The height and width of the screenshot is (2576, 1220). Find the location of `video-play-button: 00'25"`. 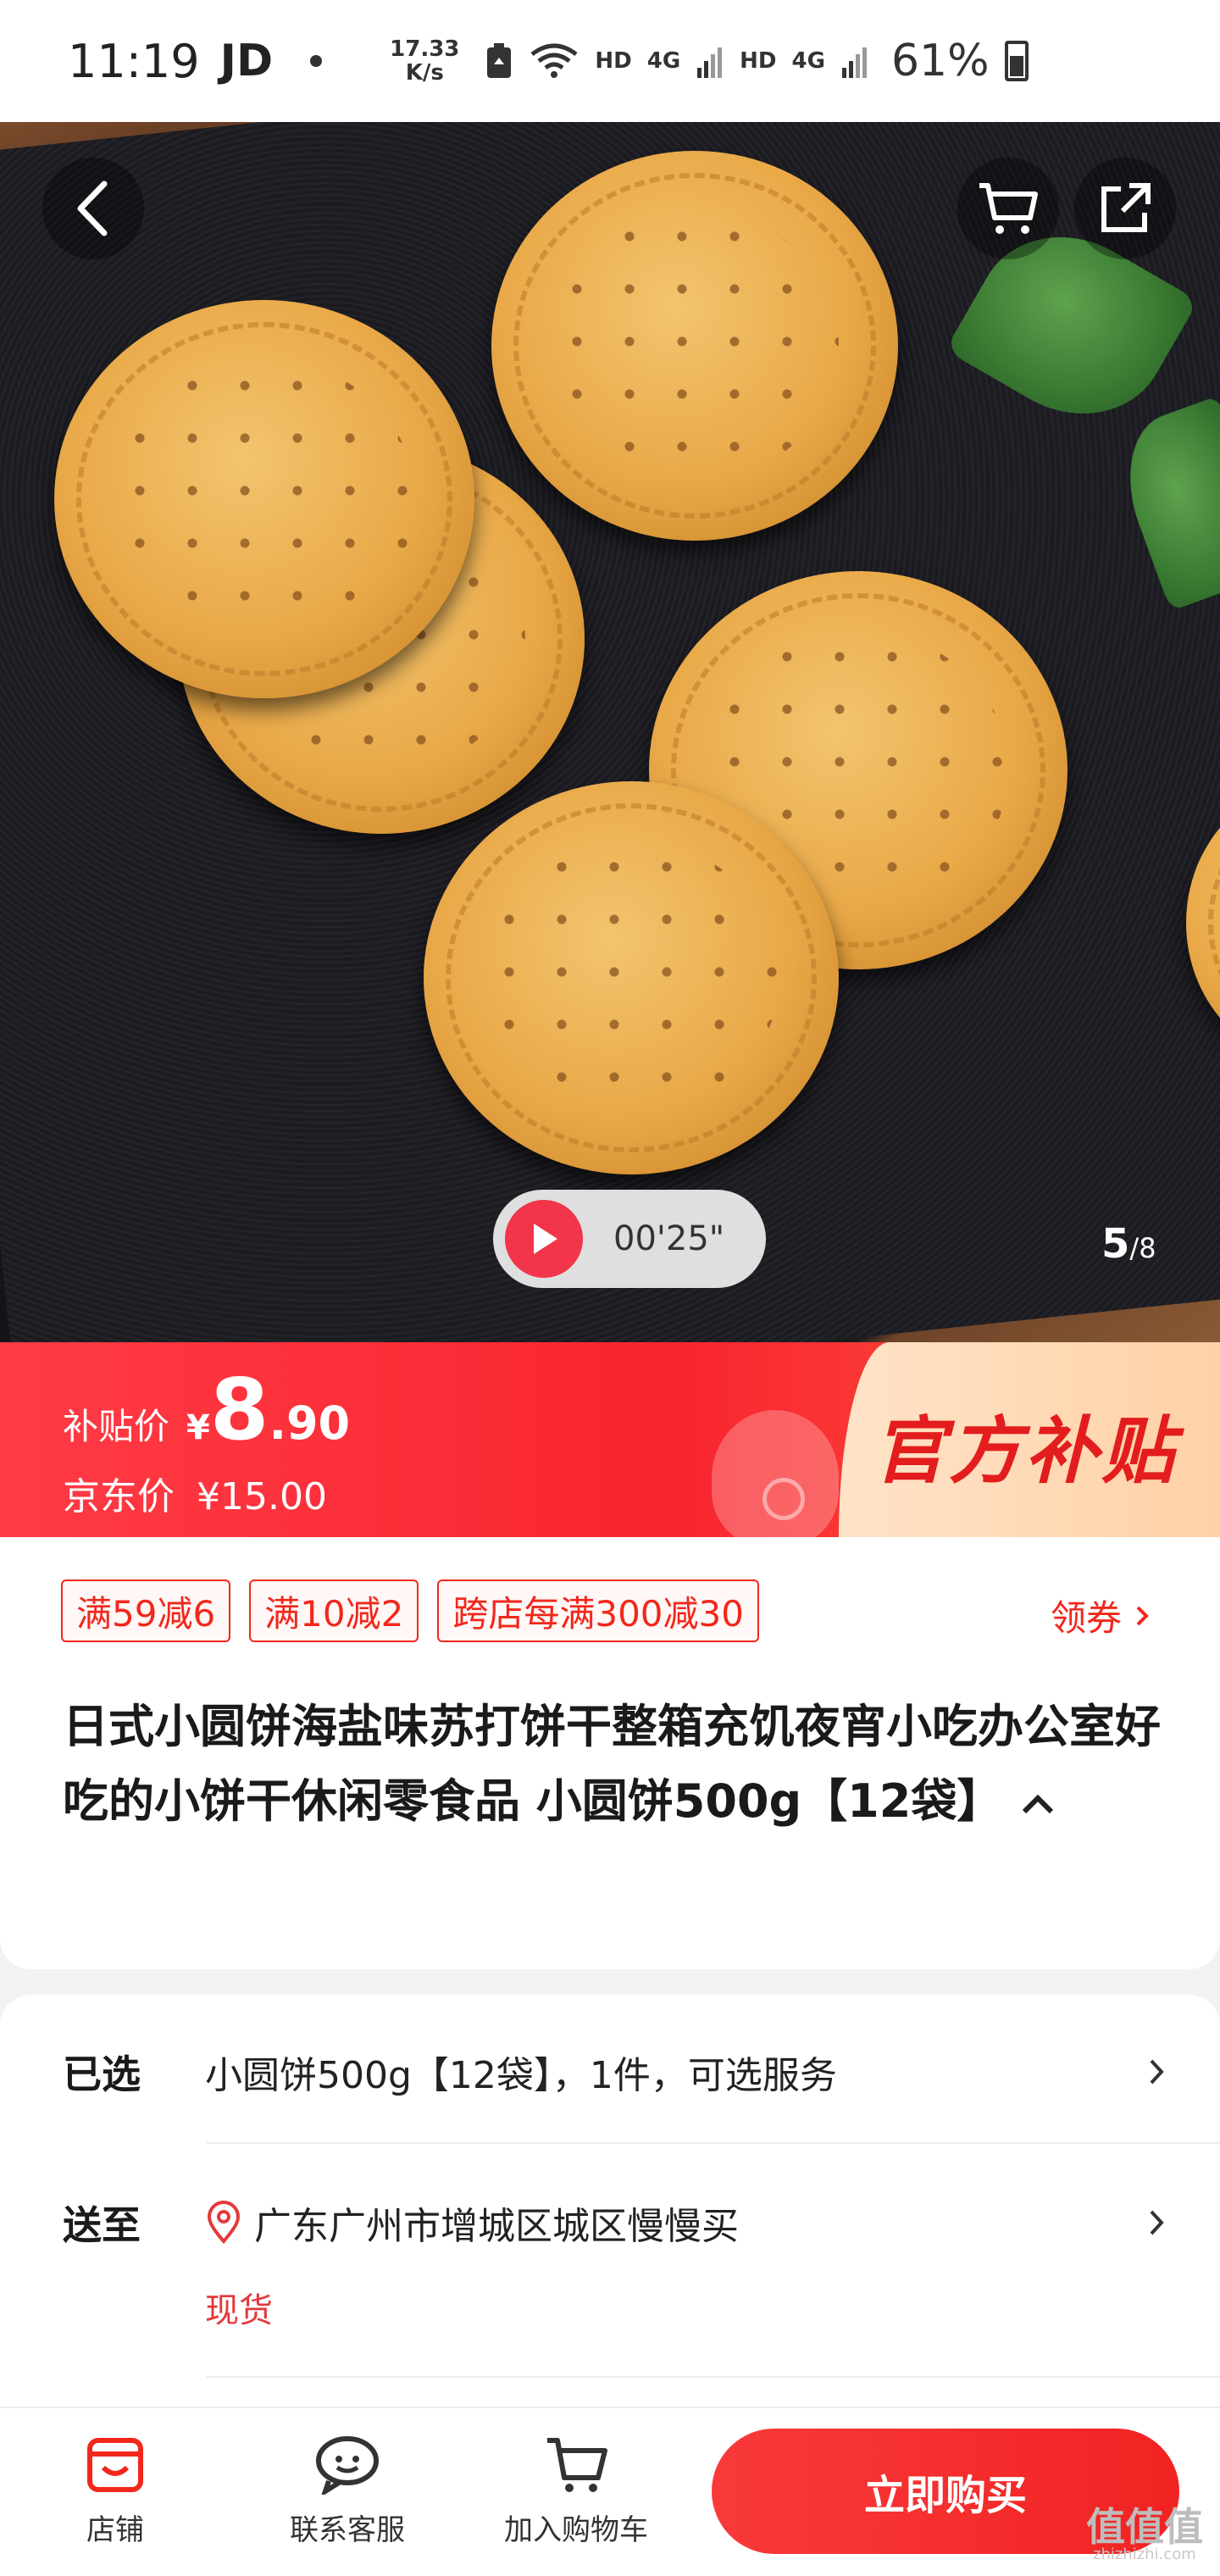

video-play-button: 00'25" is located at coordinates (629, 1239).